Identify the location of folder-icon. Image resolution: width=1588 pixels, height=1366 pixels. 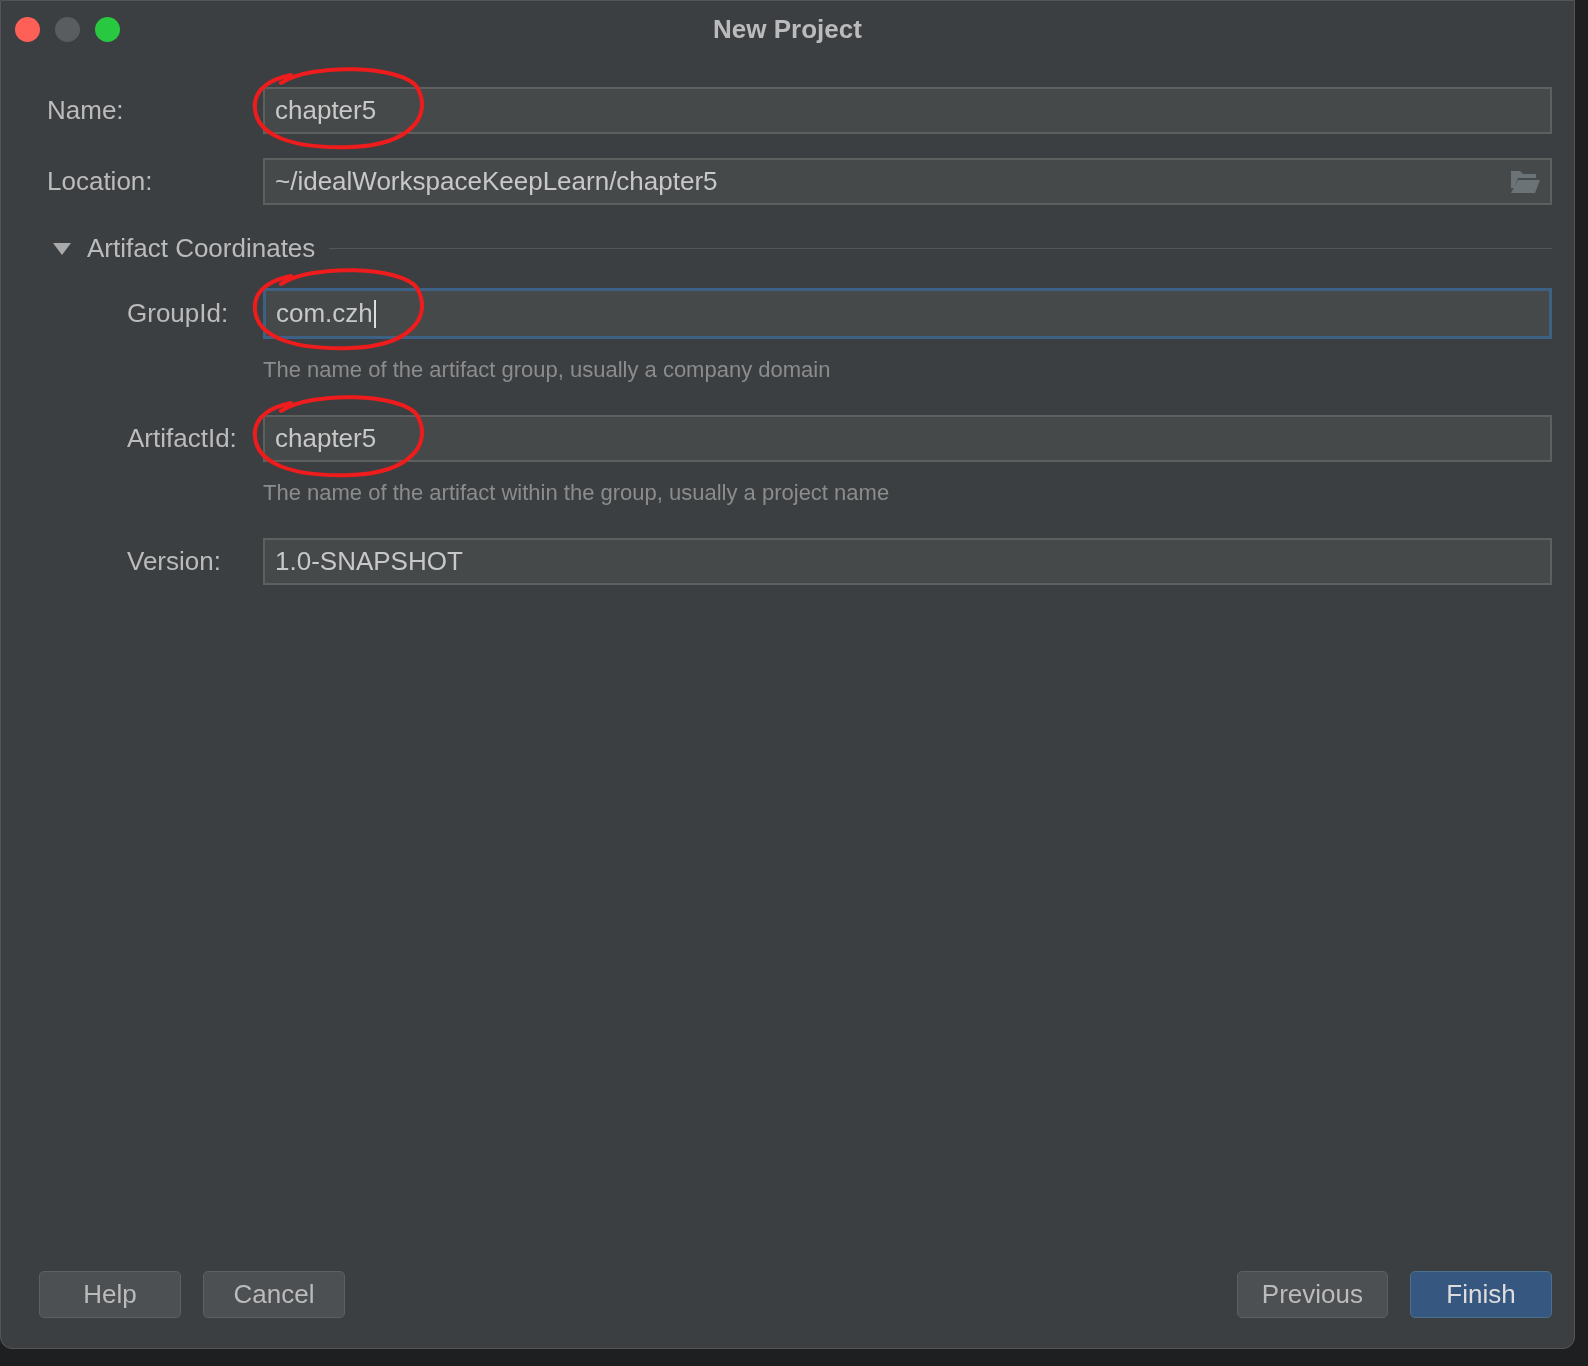
(1525, 182).